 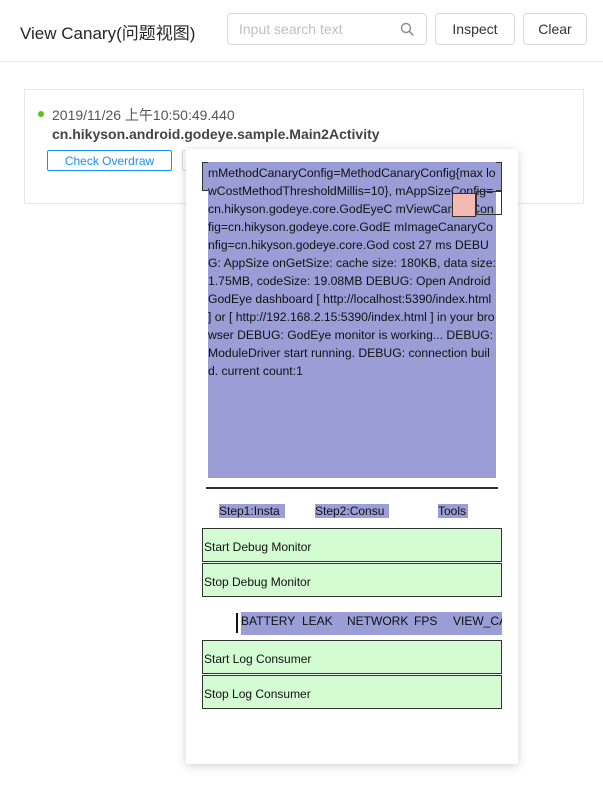 I want to click on module-tab-bar: BATTERY LEAK NETWORK FPS VIEW_CA, so click(x=371, y=623).